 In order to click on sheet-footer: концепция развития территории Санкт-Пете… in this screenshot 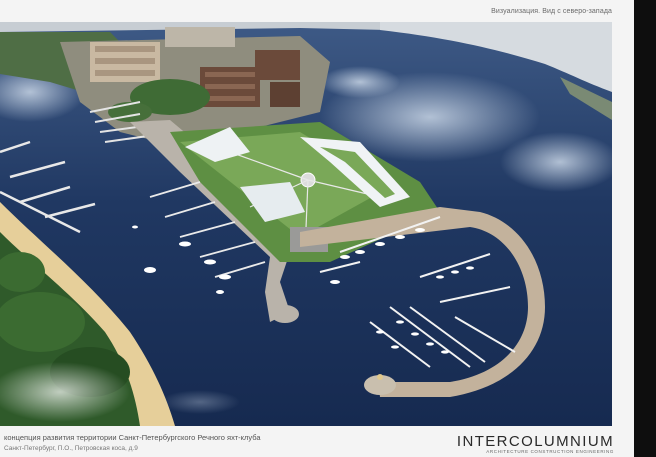, I will do `click(317, 443)`.